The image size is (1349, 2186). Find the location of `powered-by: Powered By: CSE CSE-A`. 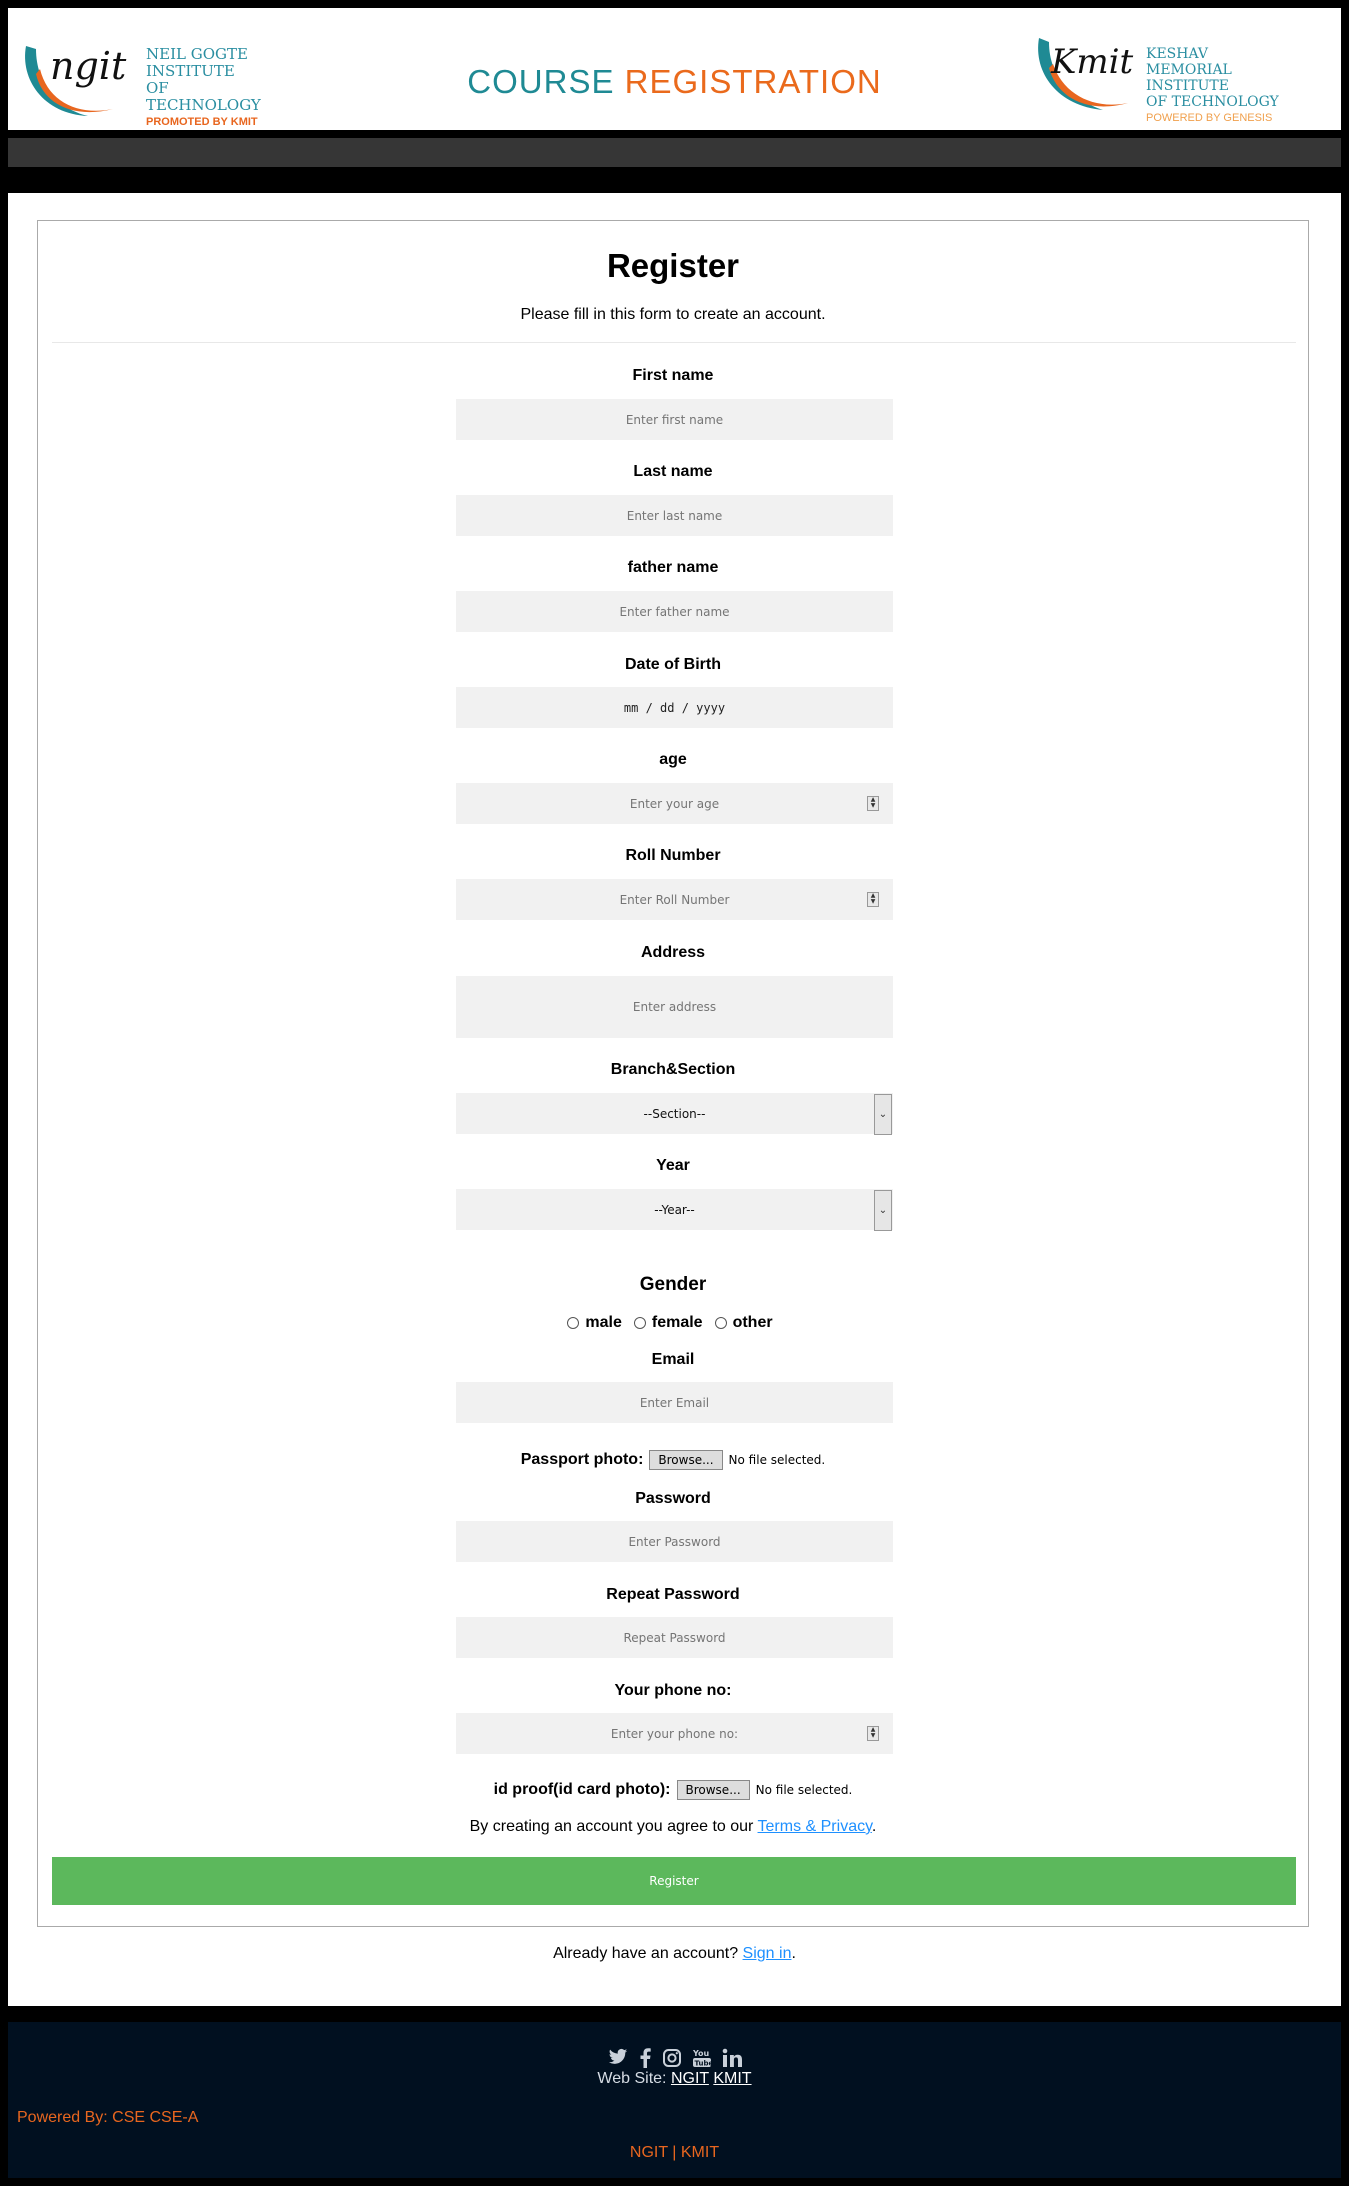

powered-by: Powered By: CSE CSE-A is located at coordinates (108, 2117).